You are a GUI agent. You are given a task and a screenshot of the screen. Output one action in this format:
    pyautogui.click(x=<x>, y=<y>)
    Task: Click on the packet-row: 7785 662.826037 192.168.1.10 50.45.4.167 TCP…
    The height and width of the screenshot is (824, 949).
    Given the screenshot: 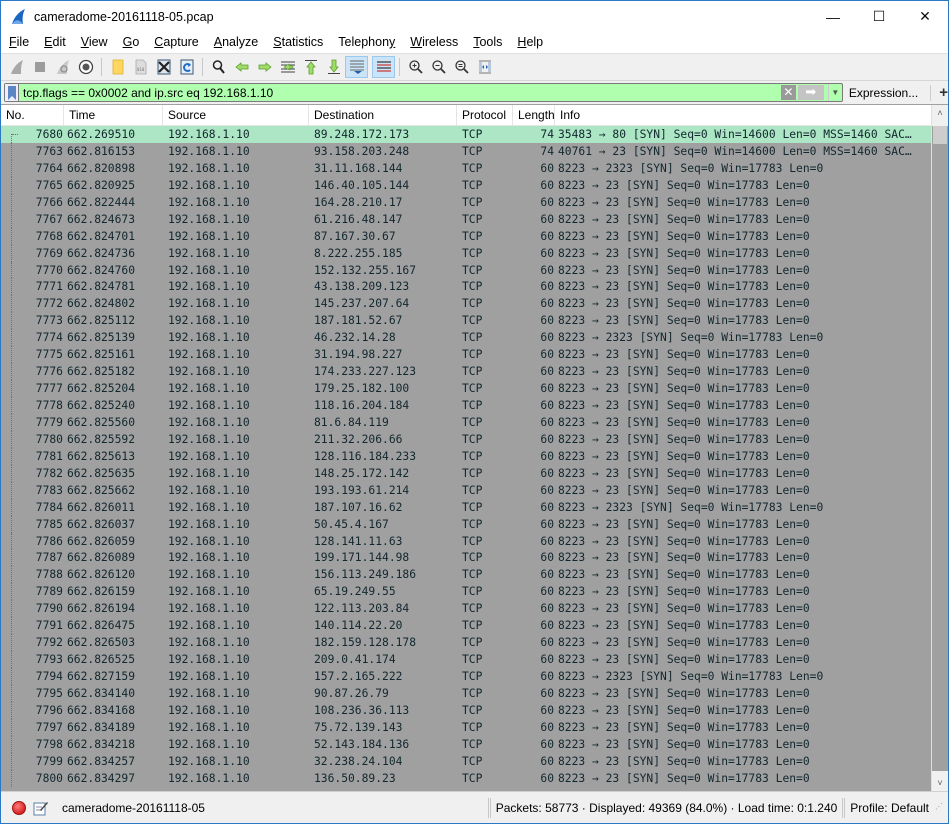 What is the action you would take?
    pyautogui.click(x=466, y=524)
    